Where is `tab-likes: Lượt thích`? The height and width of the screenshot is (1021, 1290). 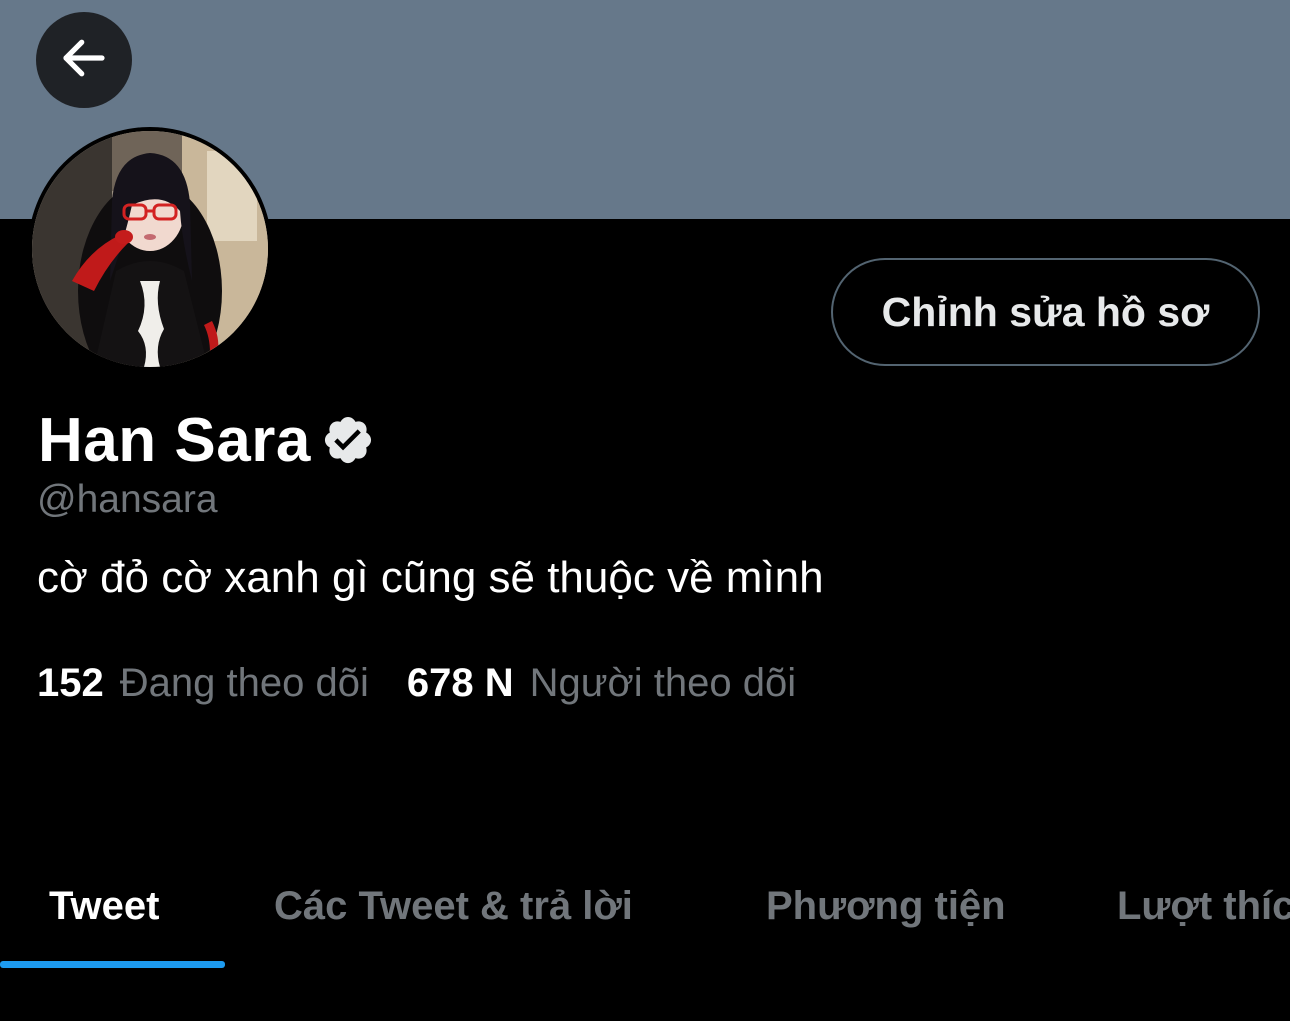 tab-likes: Lượt thích is located at coordinates (1203, 906).